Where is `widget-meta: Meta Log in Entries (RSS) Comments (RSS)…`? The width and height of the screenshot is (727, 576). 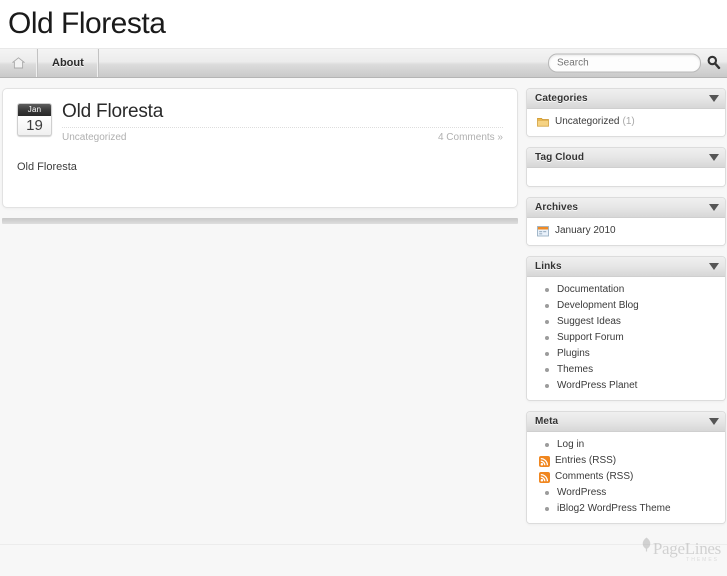 widget-meta: Meta Log in Entries (RSS) Comments (RSS)… is located at coordinates (626, 467).